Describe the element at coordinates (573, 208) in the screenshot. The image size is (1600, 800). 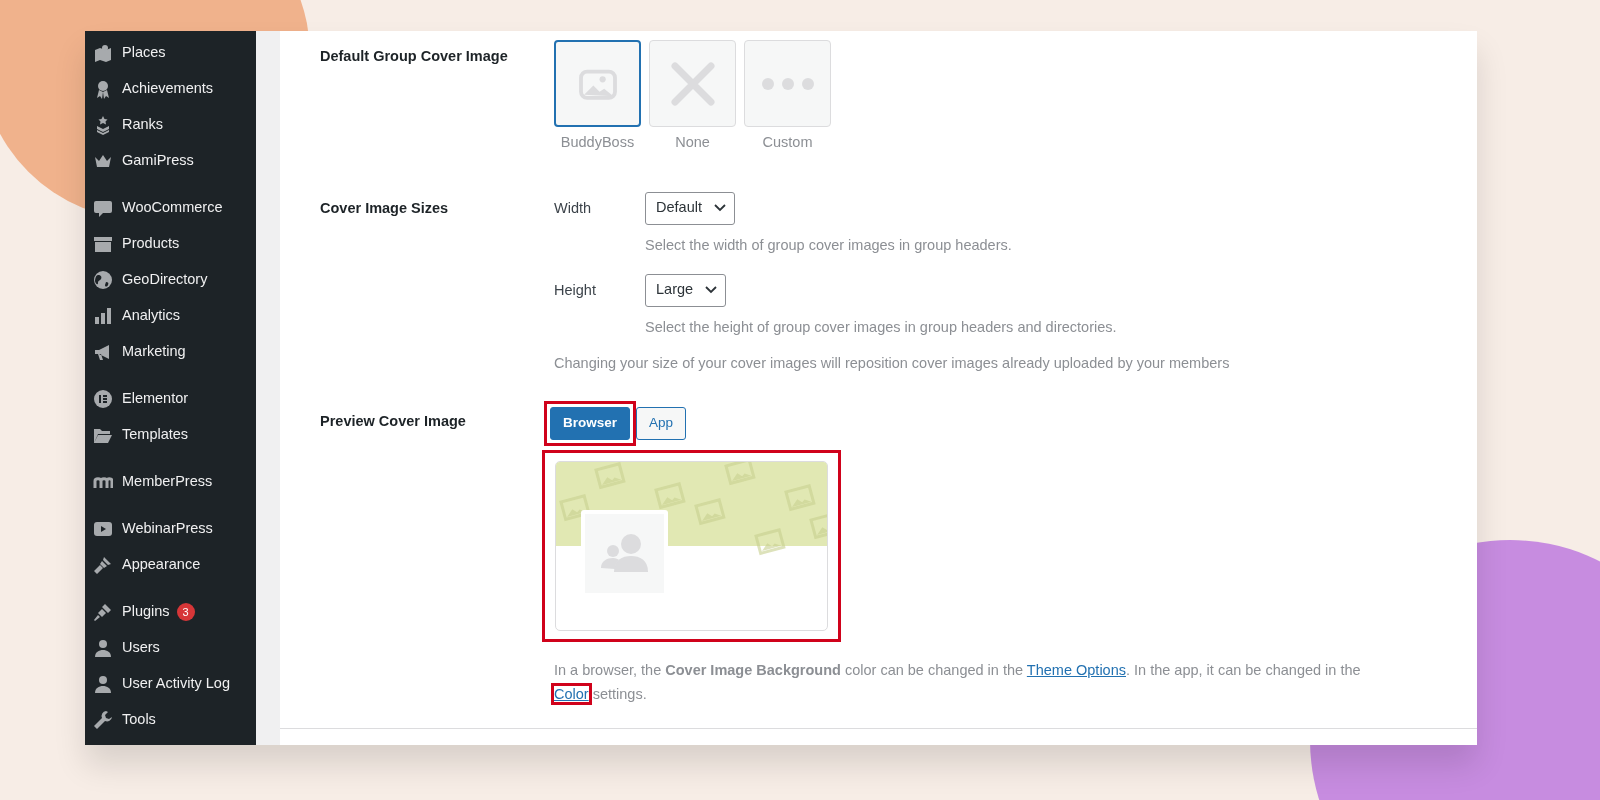
I see `field-label: Width` at that location.